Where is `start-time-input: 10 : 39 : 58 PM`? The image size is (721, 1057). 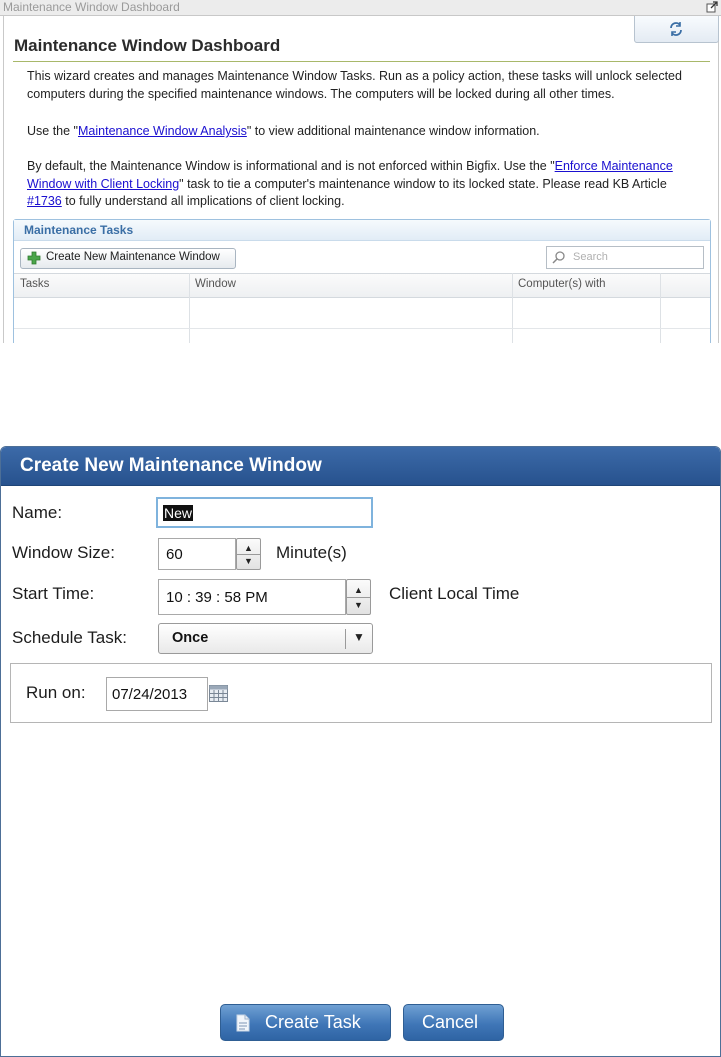 start-time-input: 10 : 39 : 58 PM is located at coordinates (252, 597).